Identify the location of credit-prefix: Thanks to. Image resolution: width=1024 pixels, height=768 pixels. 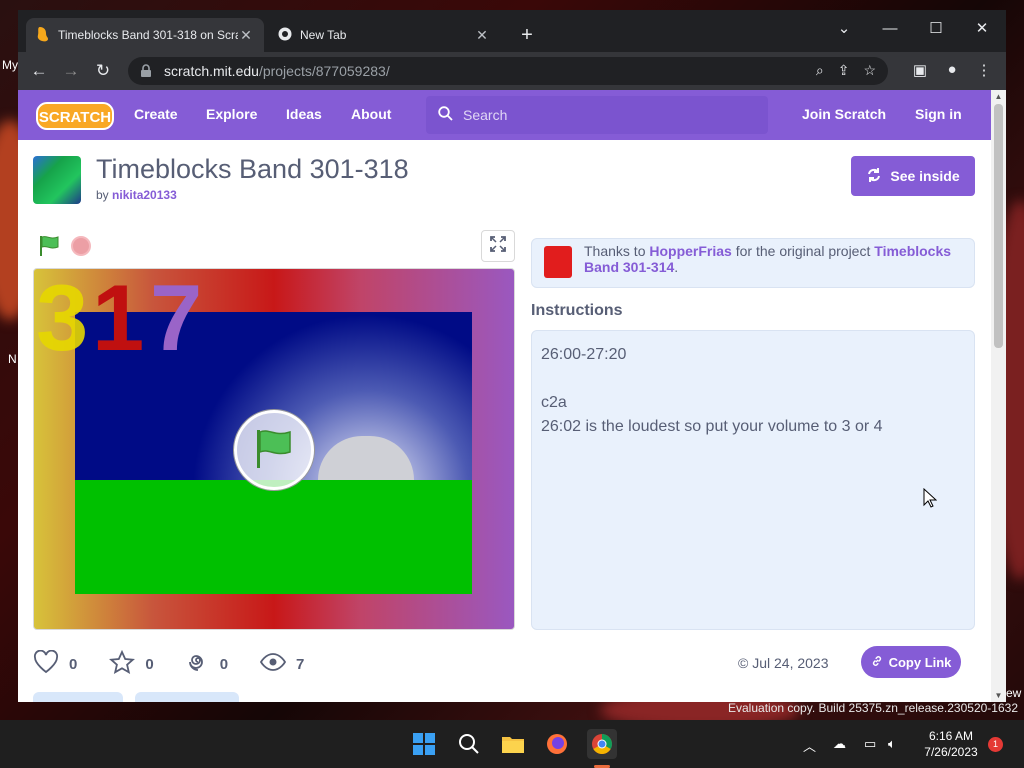
(615, 251).